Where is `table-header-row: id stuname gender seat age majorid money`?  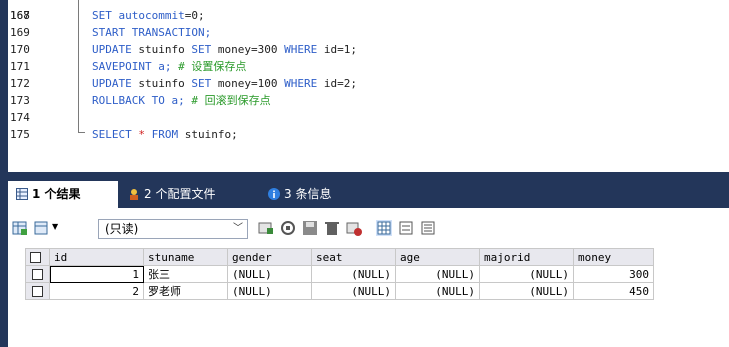 table-header-row: id stuname gender seat age majorid money is located at coordinates (339, 257).